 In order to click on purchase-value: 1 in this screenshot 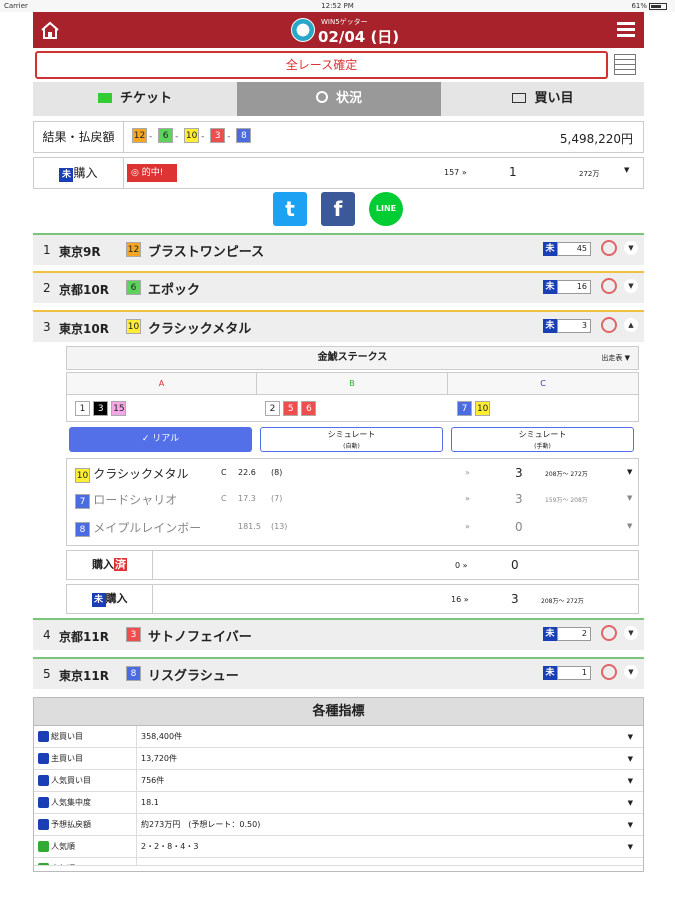, I will do `click(513, 172)`.